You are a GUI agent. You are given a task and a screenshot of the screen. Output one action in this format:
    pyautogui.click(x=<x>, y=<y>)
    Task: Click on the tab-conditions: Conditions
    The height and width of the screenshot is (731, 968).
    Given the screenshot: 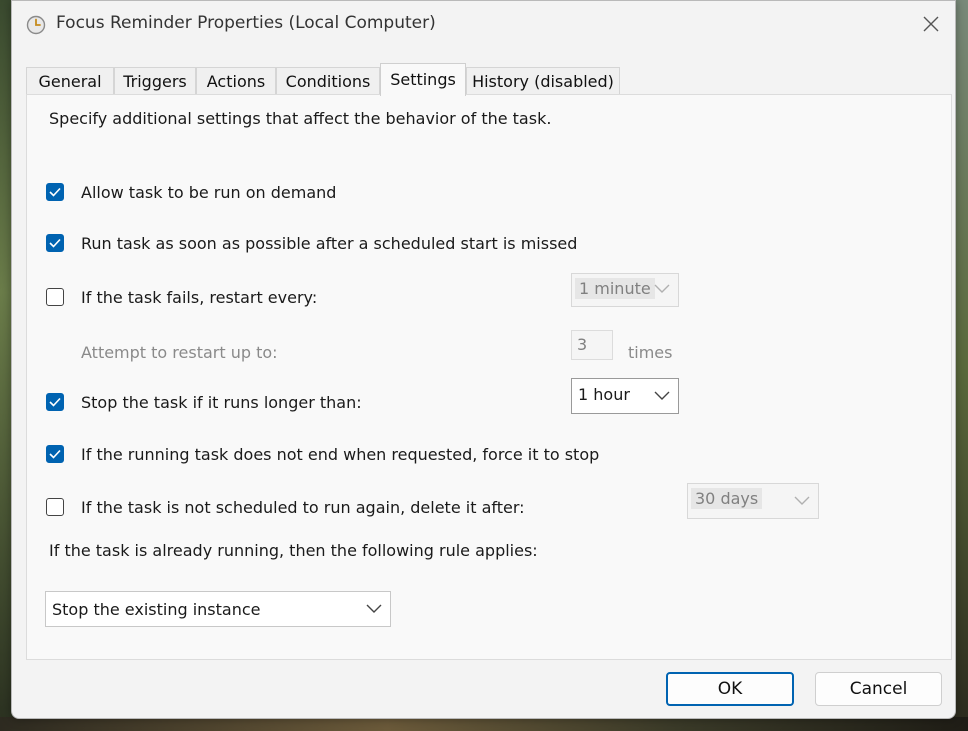 What is the action you would take?
    pyautogui.click(x=328, y=81)
    